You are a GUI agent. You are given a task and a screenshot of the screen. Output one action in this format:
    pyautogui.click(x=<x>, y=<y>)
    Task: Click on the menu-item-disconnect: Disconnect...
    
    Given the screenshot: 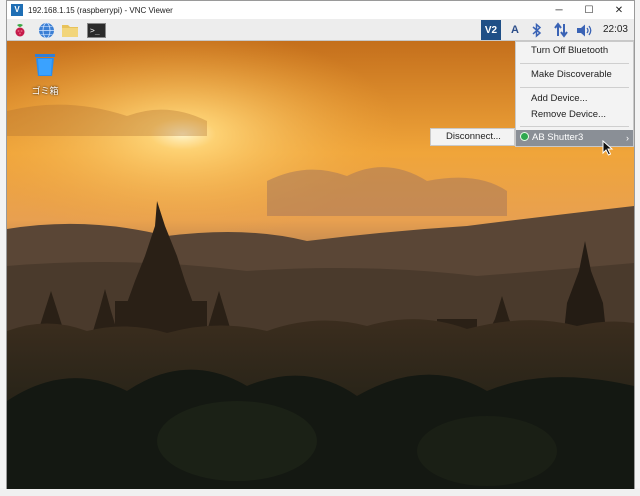 What is the action you would take?
    pyautogui.click(x=472, y=137)
    